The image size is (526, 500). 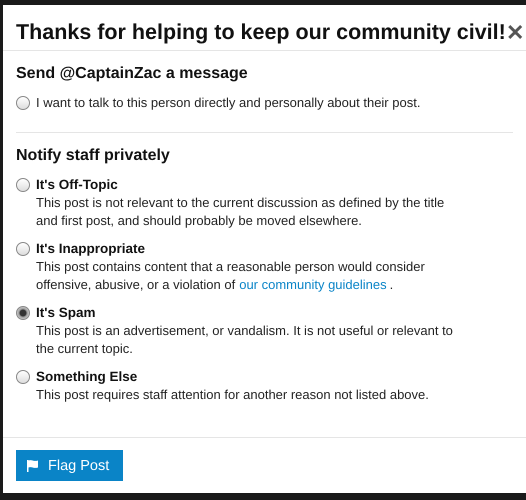 I want to click on guidelines-link: our community guidelines, so click(x=313, y=284).